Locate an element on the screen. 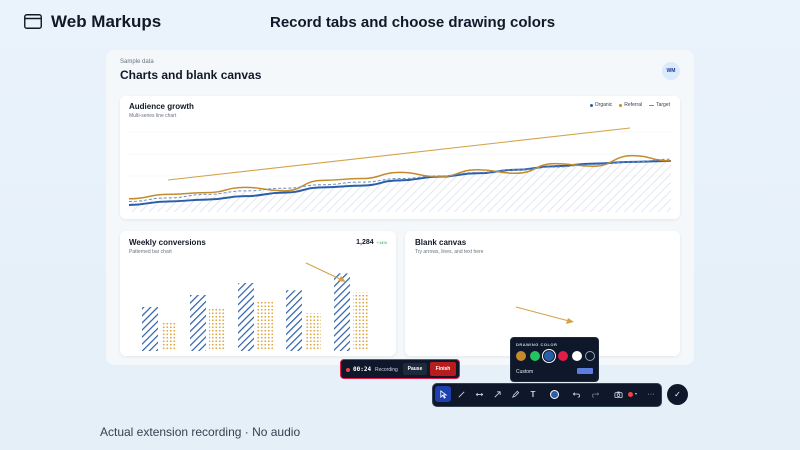 This screenshot has height=450, width=800. arrow-tool-button is located at coordinates (497, 394).